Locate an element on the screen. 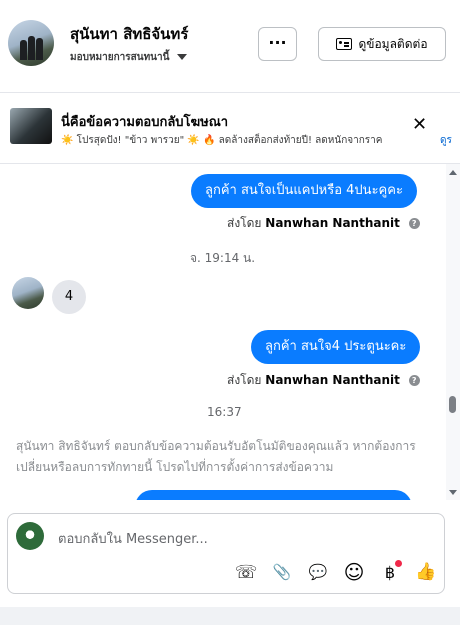  call-icon: ☏ is located at coordinates (246, 572).